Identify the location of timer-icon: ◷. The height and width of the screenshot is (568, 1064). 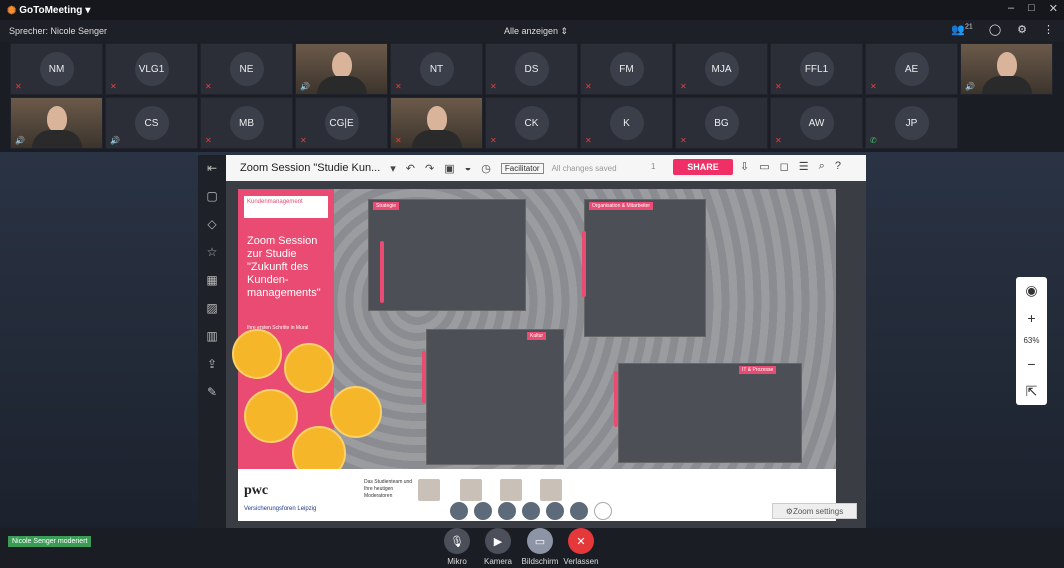
(486, 168).